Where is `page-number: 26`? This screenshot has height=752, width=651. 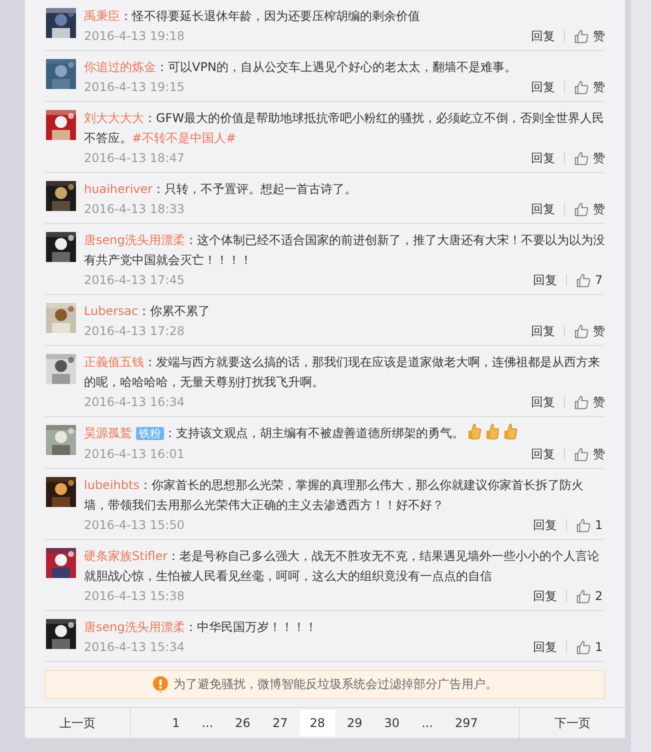 page-number: 26 is located at coordinates (242, 723).